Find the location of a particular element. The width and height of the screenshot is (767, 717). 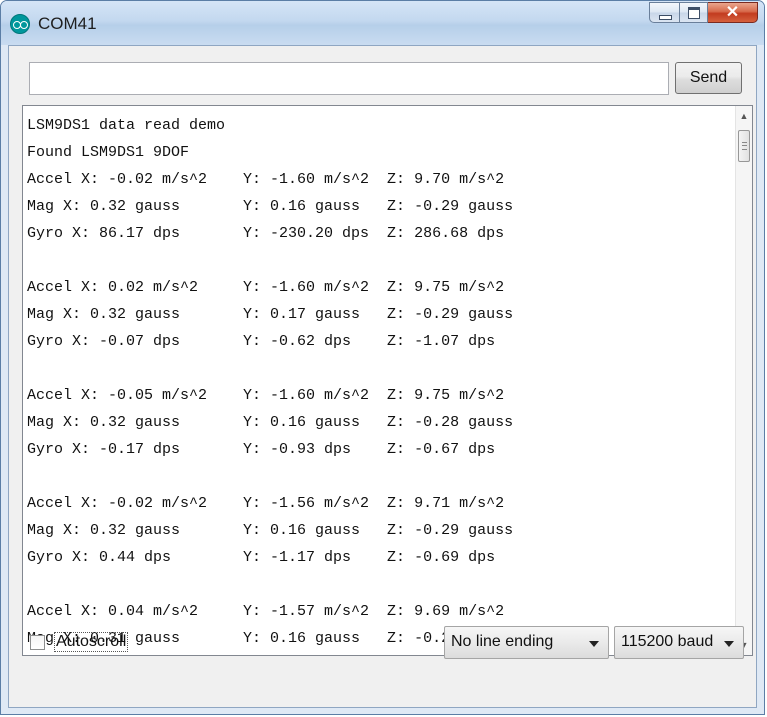

output-line: LSM9DS1 data read demo is located at coordinates (126, 125).